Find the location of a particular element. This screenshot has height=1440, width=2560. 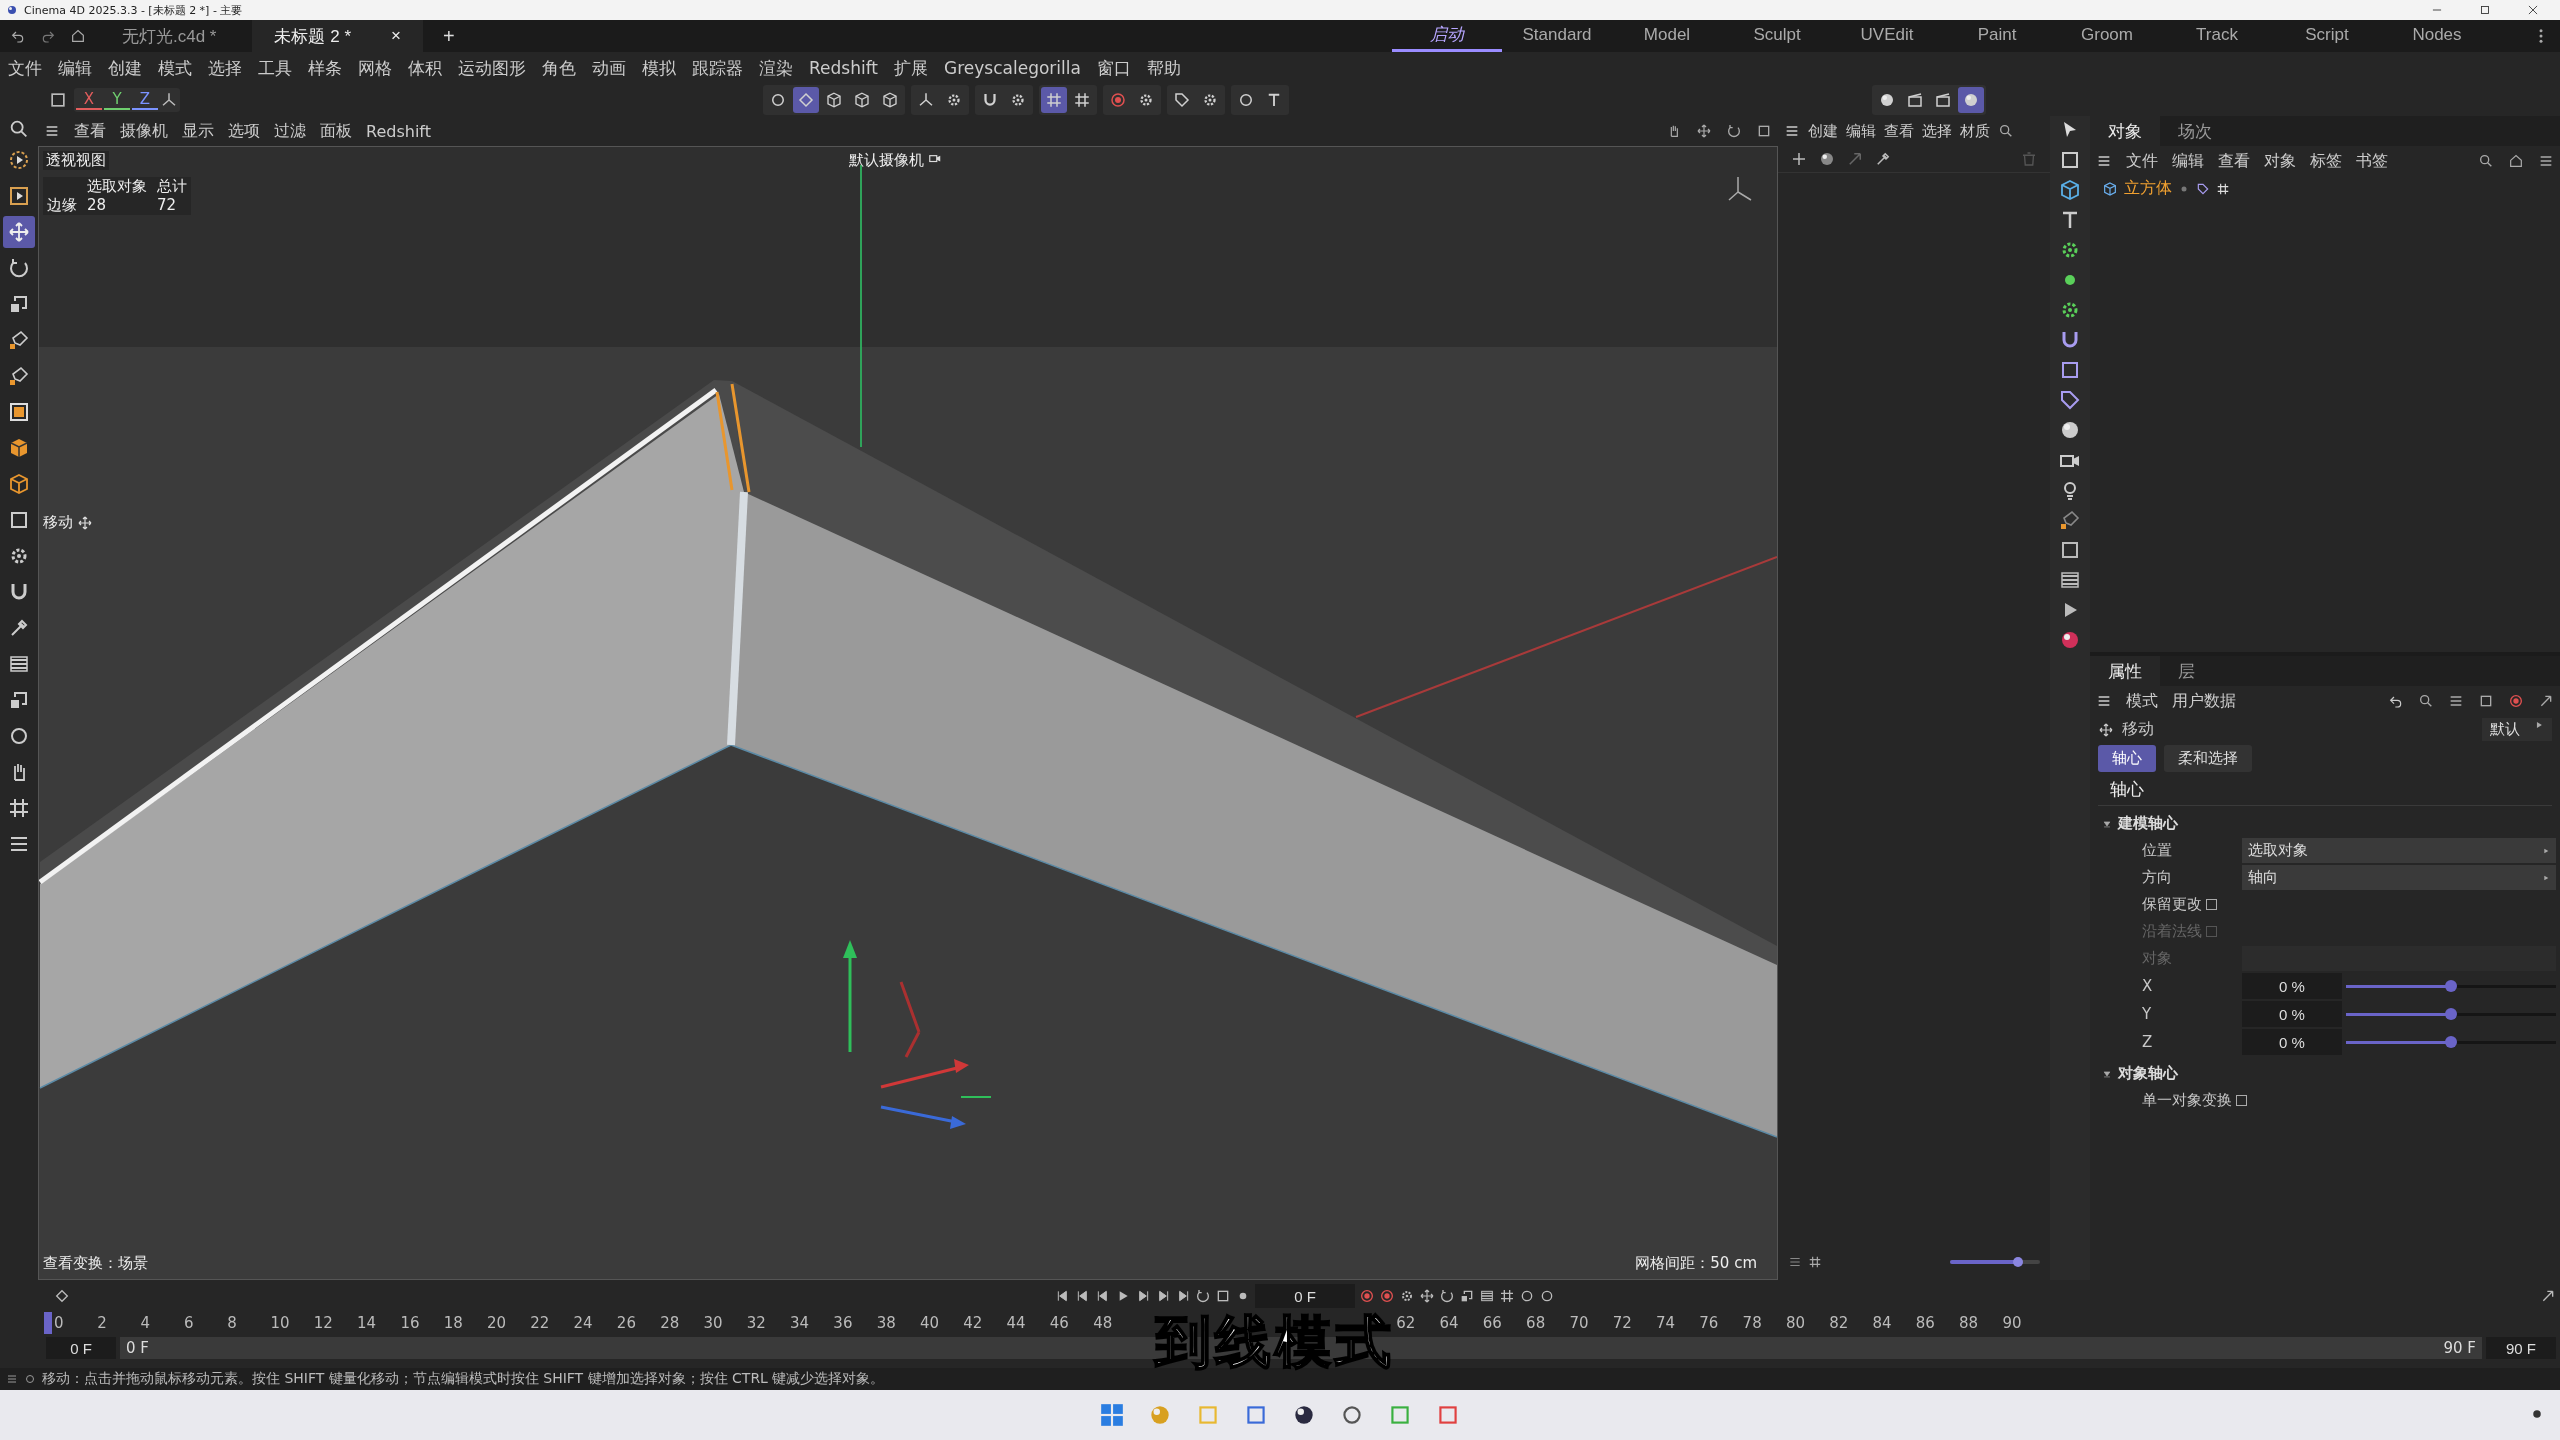

menu-item: 文件 is located at coordinates (25, 68).